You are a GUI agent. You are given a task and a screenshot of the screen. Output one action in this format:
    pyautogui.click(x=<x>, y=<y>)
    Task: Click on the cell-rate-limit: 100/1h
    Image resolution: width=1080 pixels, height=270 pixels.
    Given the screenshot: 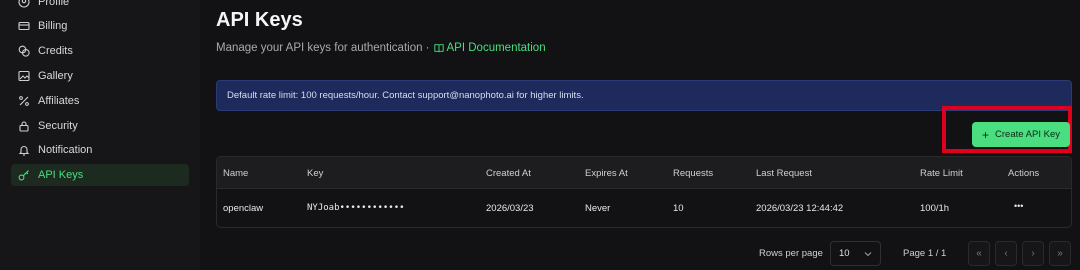 What is the action you would take?
    pyautogui.click(x=935, y=208)
    